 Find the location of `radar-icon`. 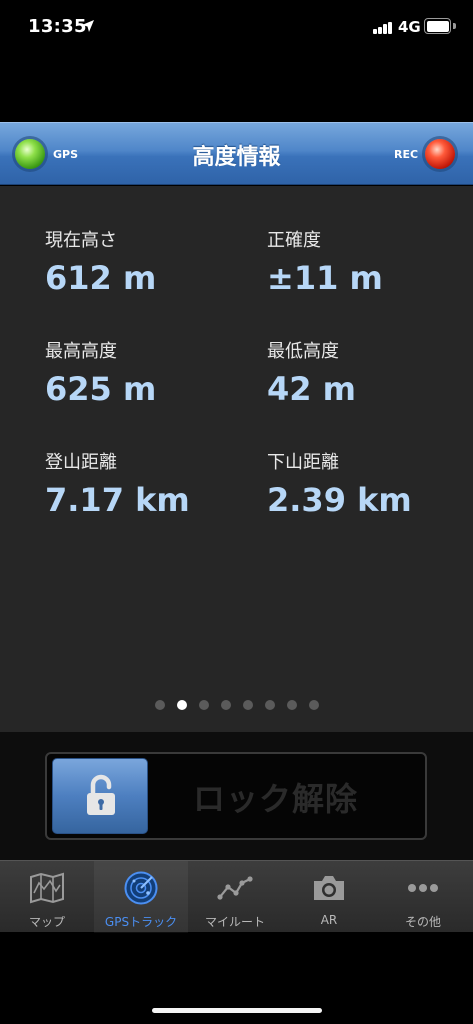

radar-icon is located at coordinates (141, 888).